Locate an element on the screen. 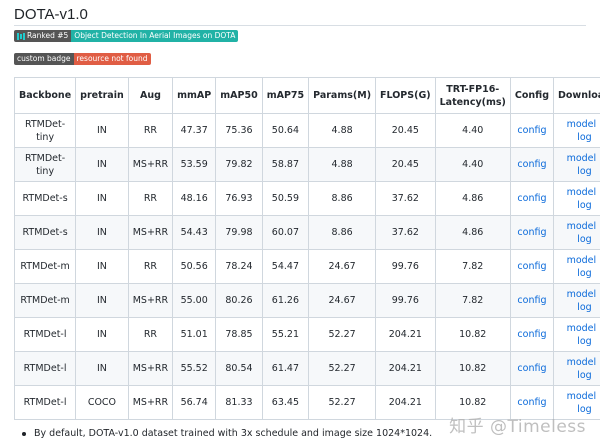 The width and height of the screenshot is (600, 448). header-download: Download is located at coordinates (576, 95).